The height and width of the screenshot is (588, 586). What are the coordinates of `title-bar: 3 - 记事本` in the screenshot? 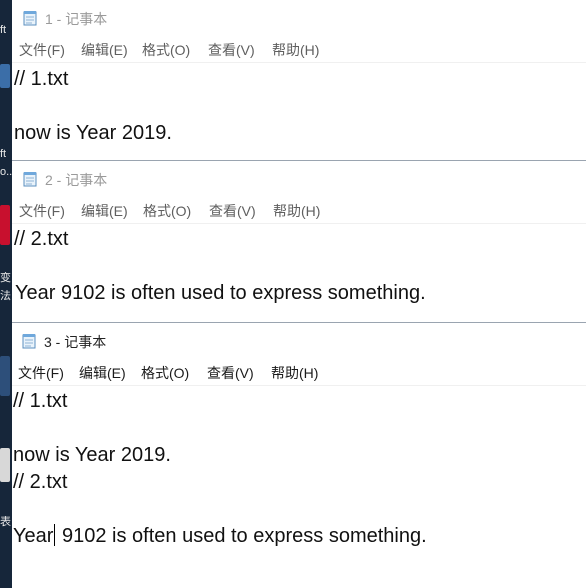 It's located at (299, 340).